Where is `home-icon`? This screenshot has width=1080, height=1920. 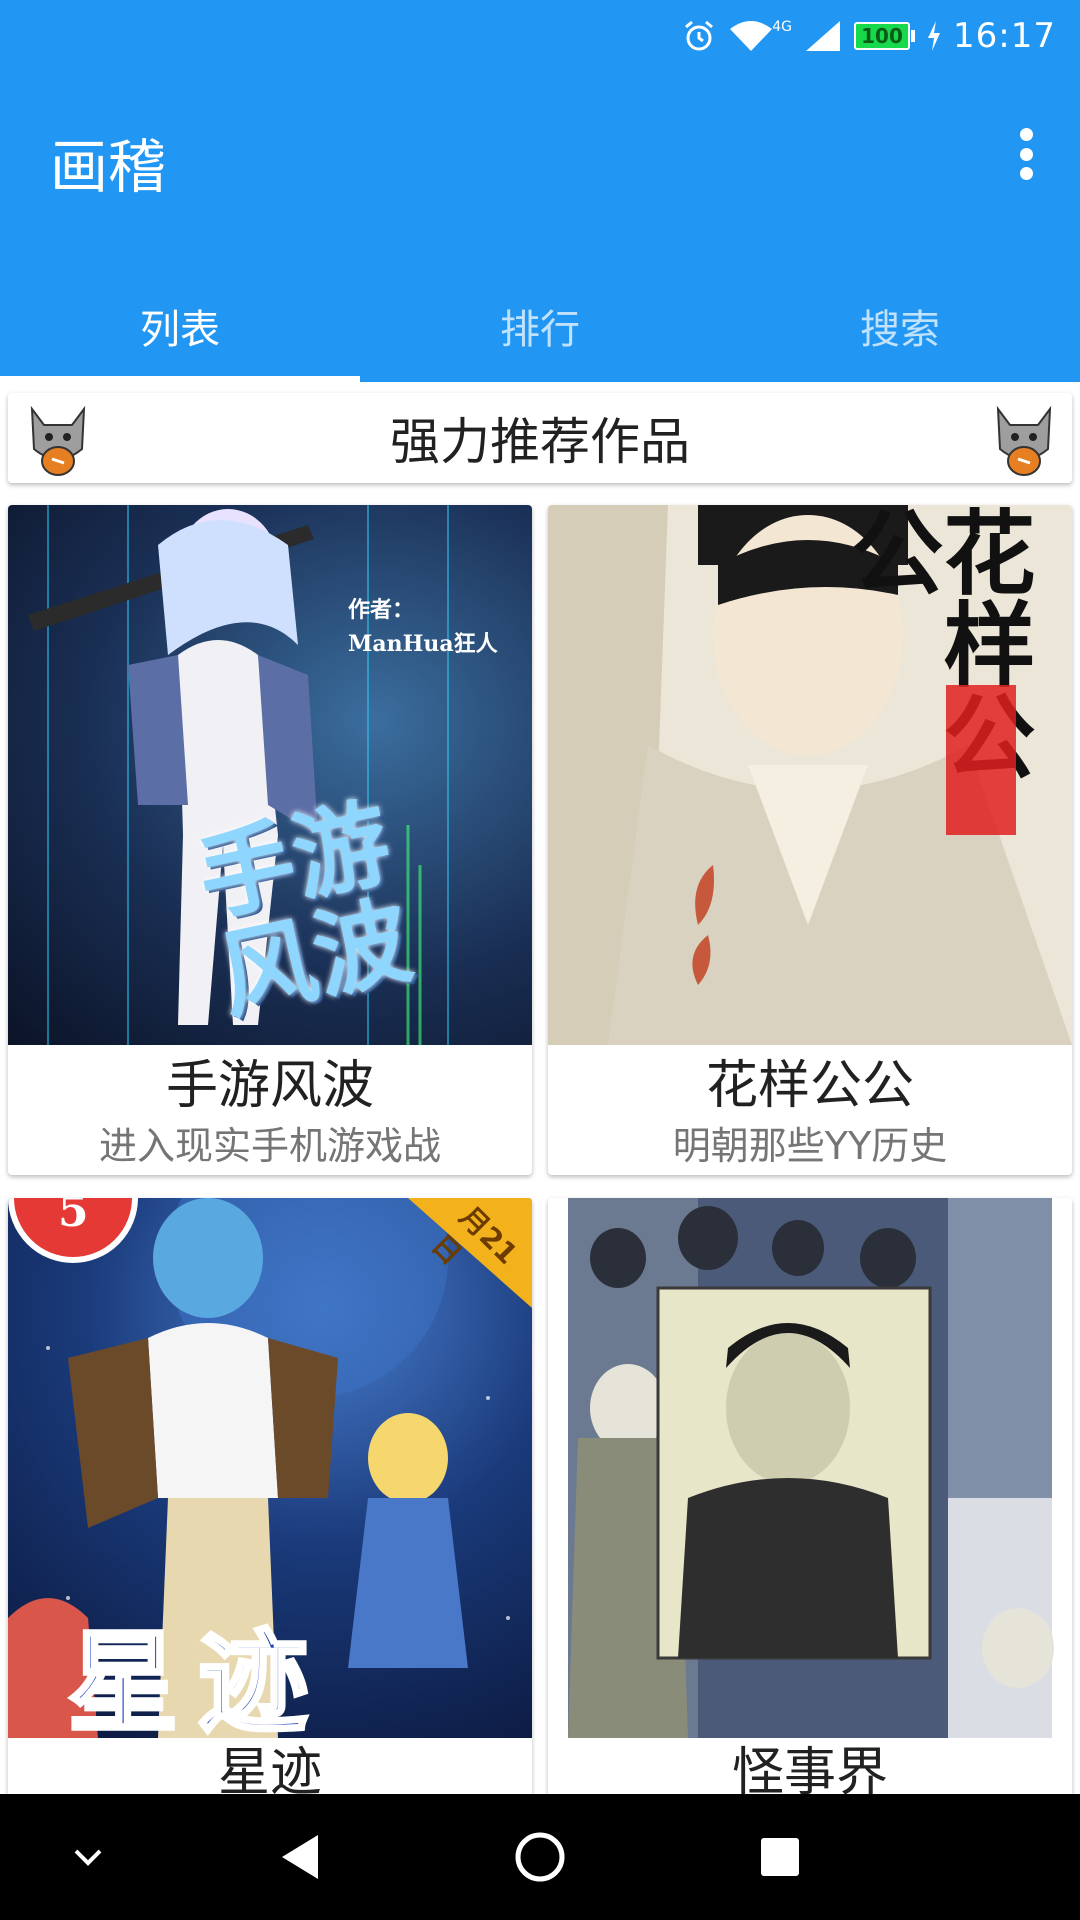 home-icon is located at coordinates (540, 1857).